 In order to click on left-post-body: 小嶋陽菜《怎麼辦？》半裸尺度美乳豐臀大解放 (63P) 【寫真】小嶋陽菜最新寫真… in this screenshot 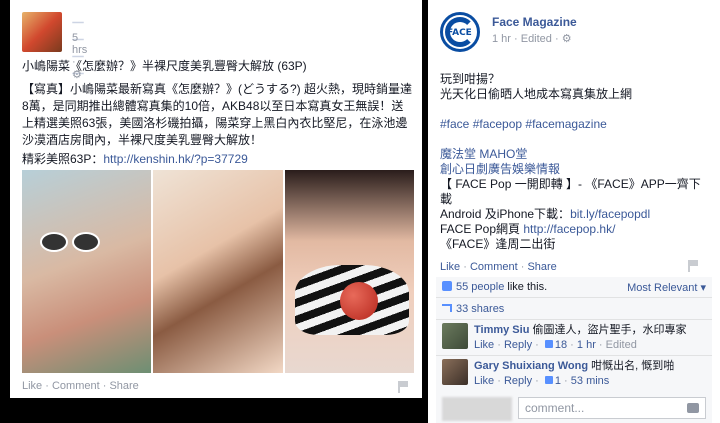, I will do `click(218, 114)`.